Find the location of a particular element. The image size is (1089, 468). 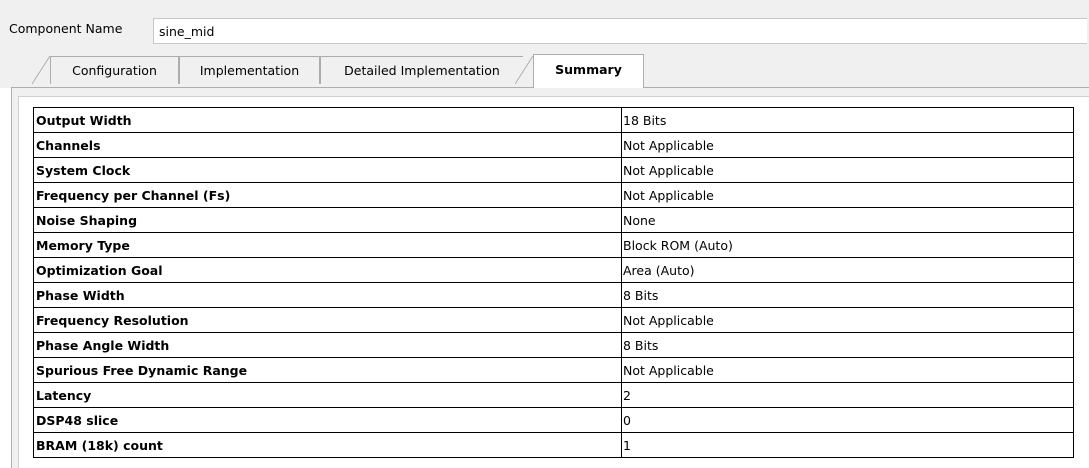

table-row: Frequency Resolution Not Applicable is located at coordinates (553, 320).